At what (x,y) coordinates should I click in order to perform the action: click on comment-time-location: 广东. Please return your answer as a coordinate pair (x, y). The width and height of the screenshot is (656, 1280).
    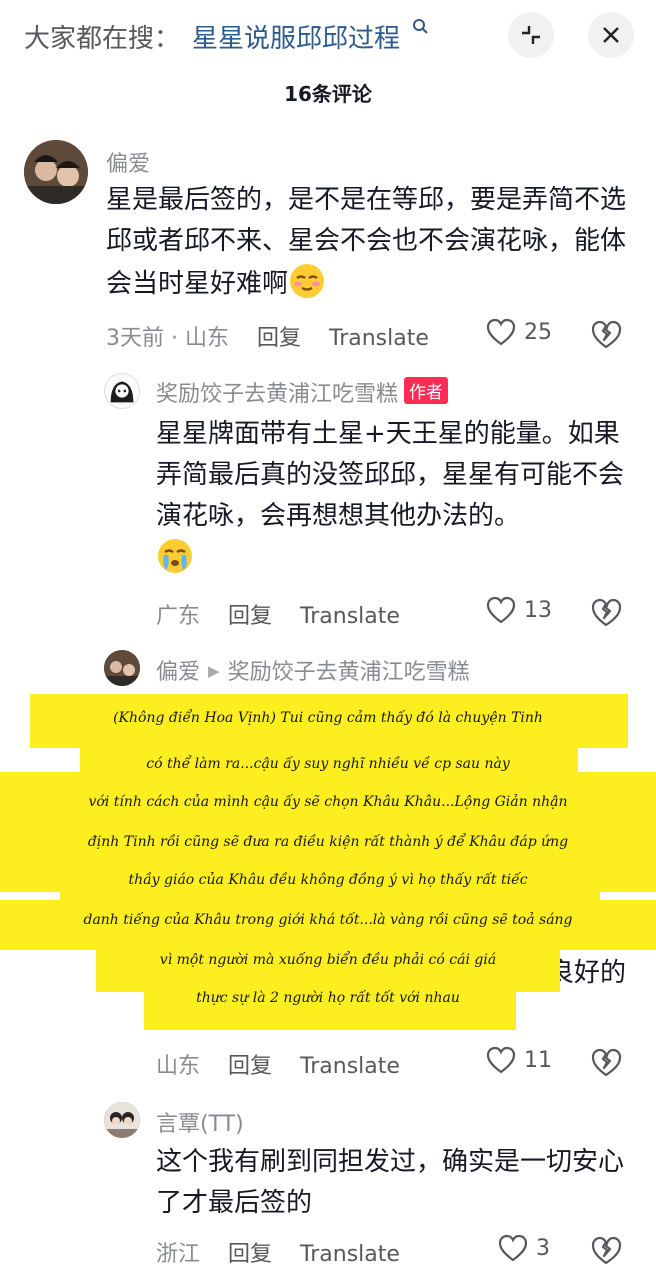
    Looking at the image, I should click on (178, 616).